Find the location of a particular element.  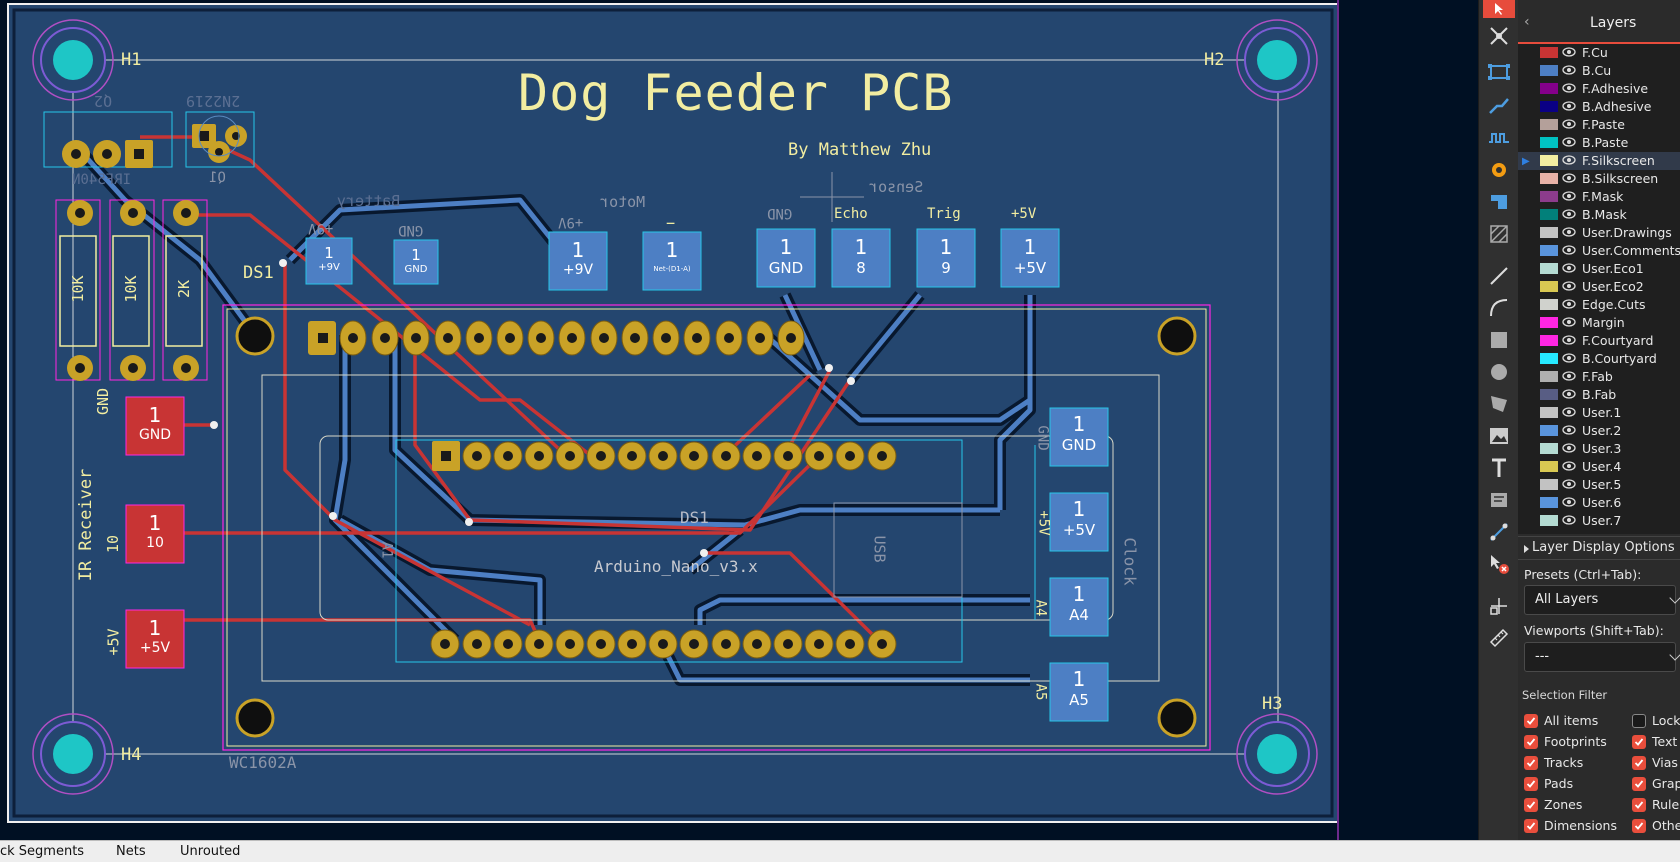

grid-origin-icon is located at coordinates (1499, 606).